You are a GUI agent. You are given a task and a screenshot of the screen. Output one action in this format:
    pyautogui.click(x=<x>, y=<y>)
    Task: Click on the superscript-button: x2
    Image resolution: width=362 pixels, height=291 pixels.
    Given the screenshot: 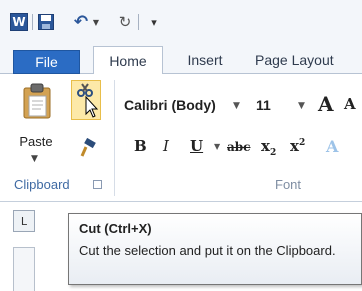 What is the action you would take?
    pyautogui.click(x=297, y=146)
    